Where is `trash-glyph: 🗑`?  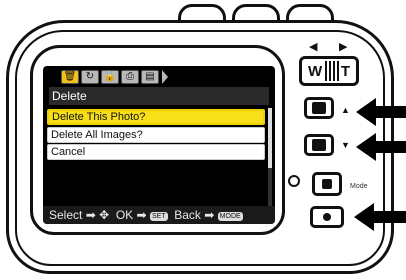
trash-glyph: 🗑 is located at coordinates (70, 76).